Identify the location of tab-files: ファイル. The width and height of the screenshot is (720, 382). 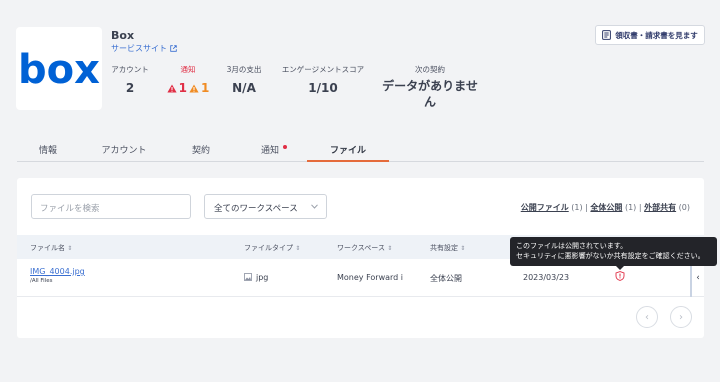
(348, 152).